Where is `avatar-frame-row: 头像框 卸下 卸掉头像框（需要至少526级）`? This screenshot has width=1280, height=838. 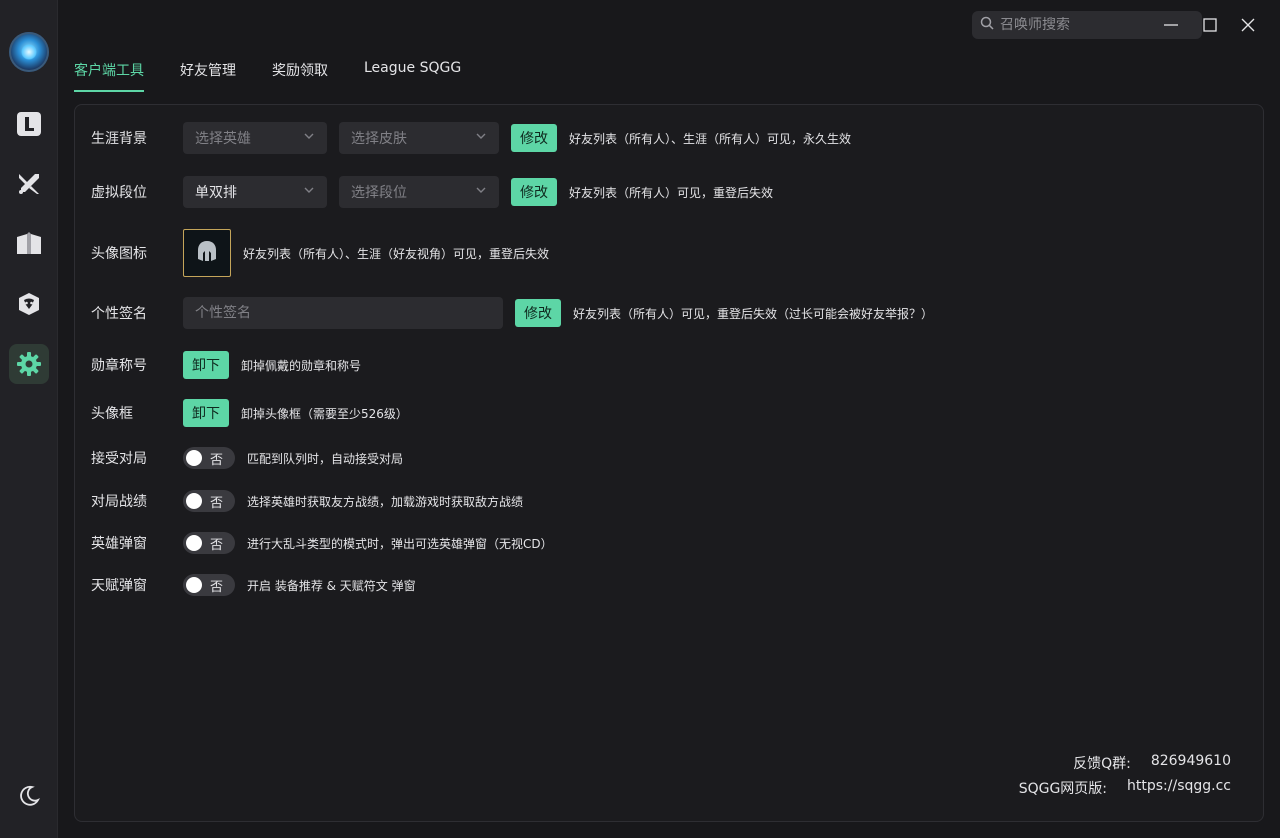 avatar-frame-row: 头像框 卸下 卸掉头像框（需要至少526级） is located at coordinates (249, 413).